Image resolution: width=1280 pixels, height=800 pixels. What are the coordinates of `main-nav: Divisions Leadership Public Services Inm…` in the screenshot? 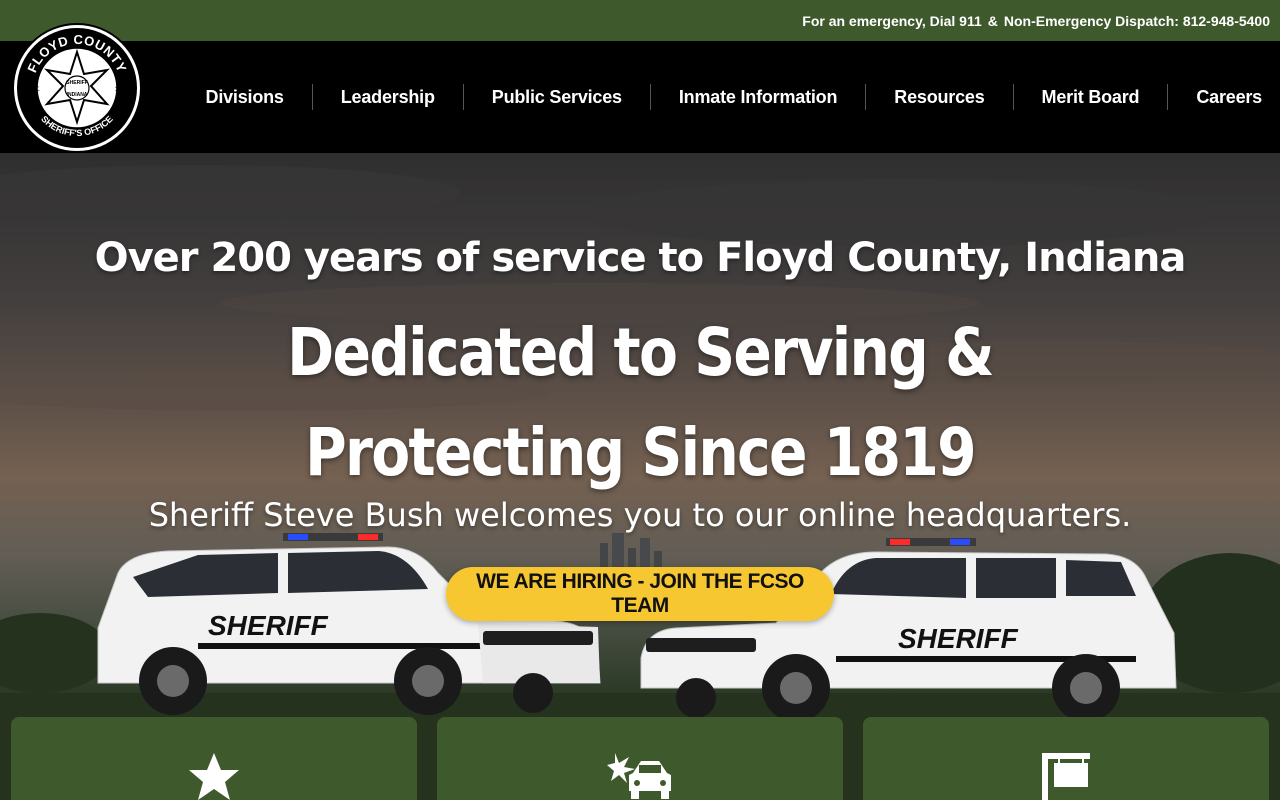 It's located at (720, 97).